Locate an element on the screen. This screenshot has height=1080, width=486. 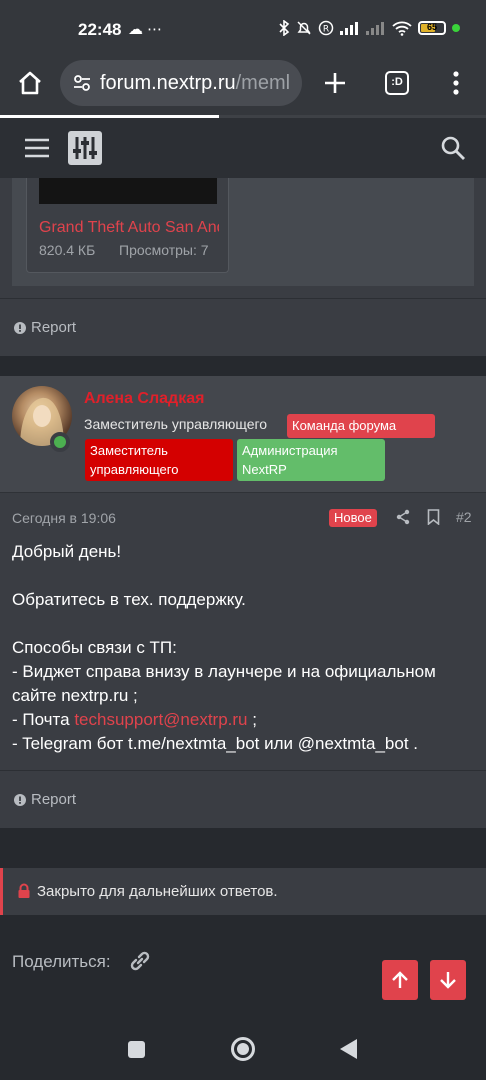
status-time: 22:48 is located at coordinates (100, 29).